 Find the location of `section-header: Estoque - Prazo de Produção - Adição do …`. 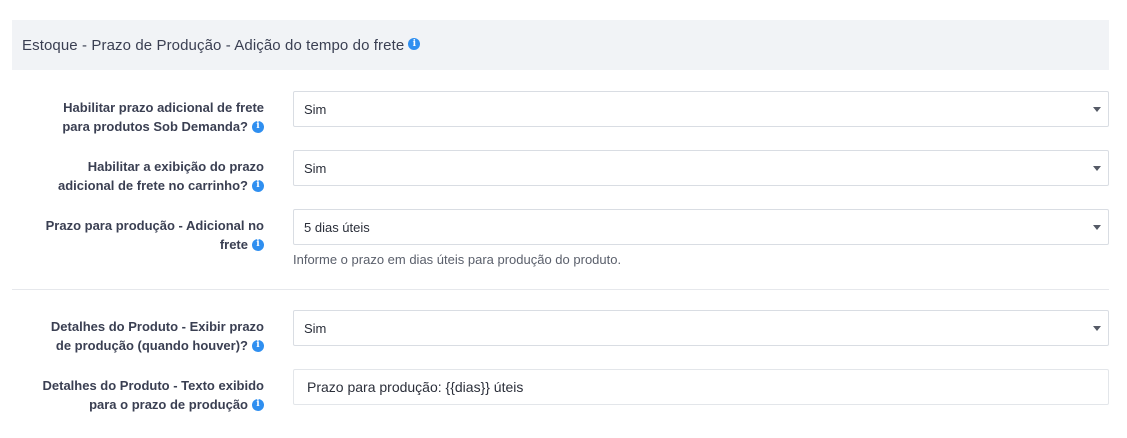

section-header: Estoque - Prazo de Produção - Adição do … is located at coordinates (560, 45).